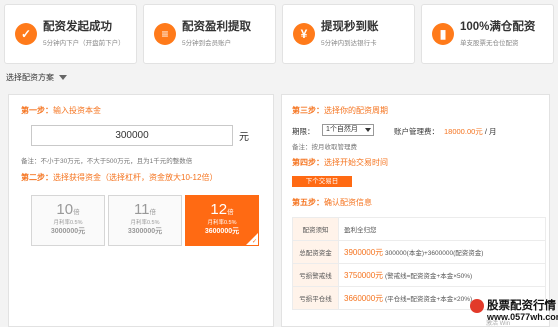  Describe the element at coordinates (368, 130) in the screenshot. I see `chevron-down-icon` at that location.